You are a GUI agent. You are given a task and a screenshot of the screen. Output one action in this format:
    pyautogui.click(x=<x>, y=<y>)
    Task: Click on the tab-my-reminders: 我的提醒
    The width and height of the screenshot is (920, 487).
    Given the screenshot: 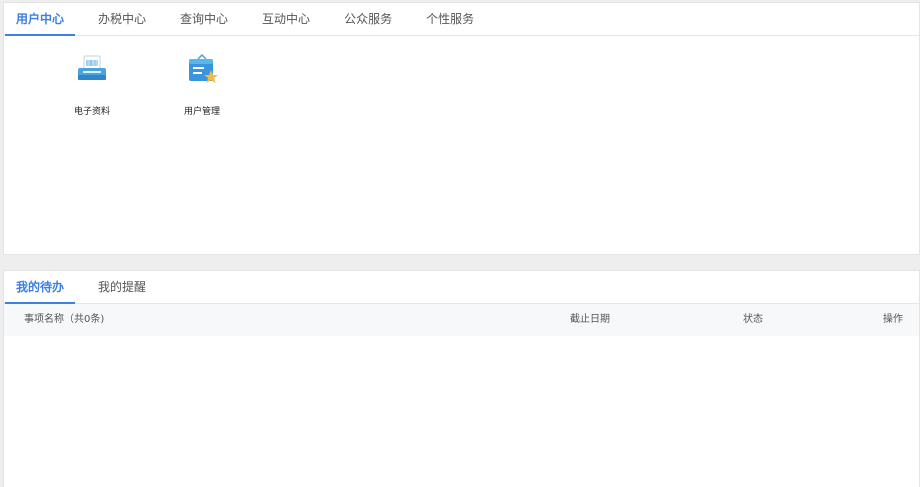 What is the action you would take?
    pyautogui.click(x=122, y=287)
    